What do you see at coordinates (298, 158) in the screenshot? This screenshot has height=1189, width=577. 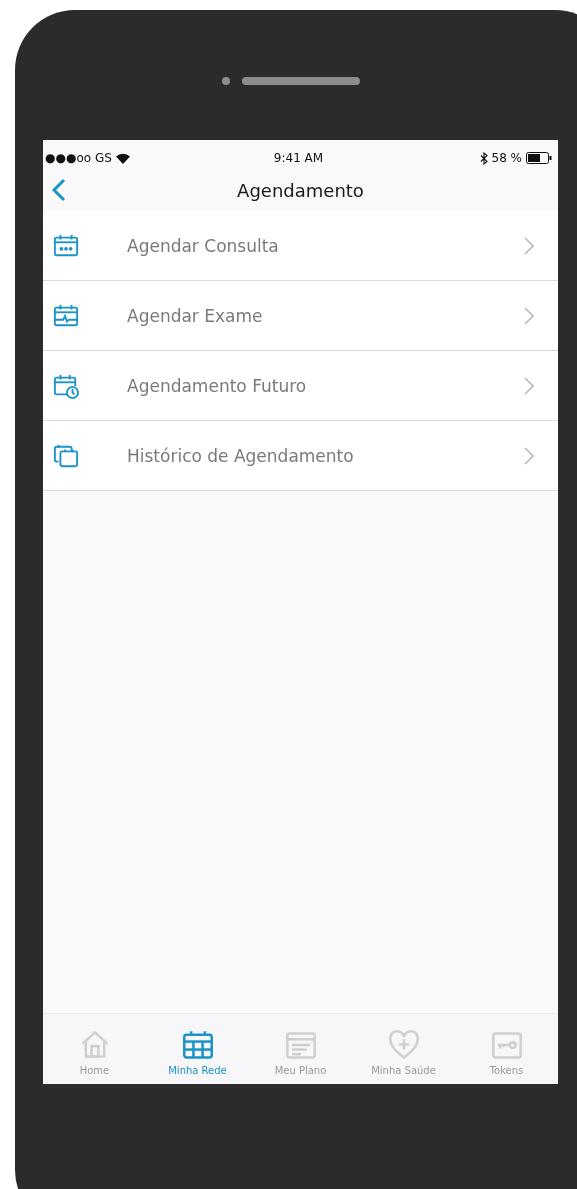 I see `clock-time: 9:41 AM` at bounding box center [298, 158].